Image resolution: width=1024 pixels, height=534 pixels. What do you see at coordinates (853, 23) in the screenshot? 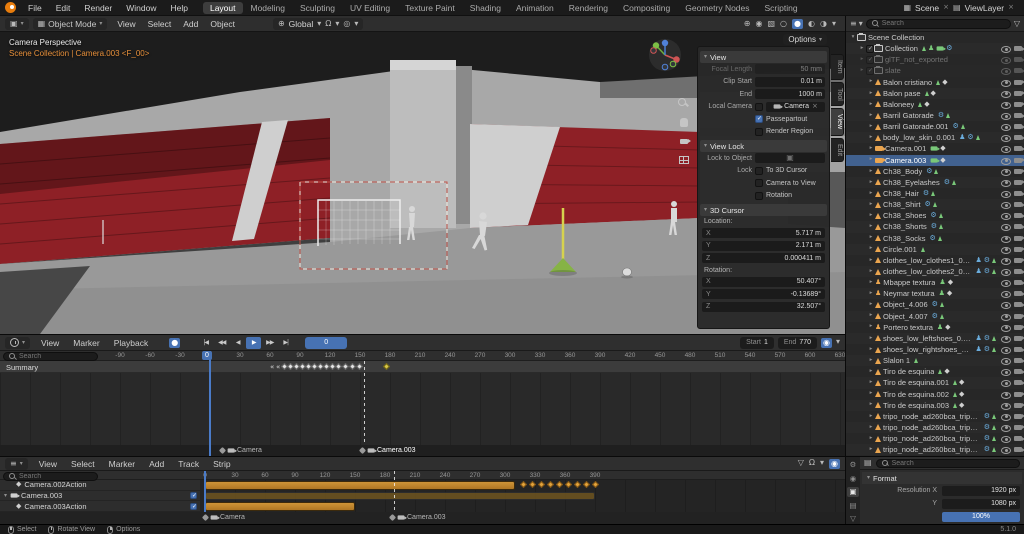
I see `editor-type-outliner-icon: ≡` at bounding box center [853, 23].